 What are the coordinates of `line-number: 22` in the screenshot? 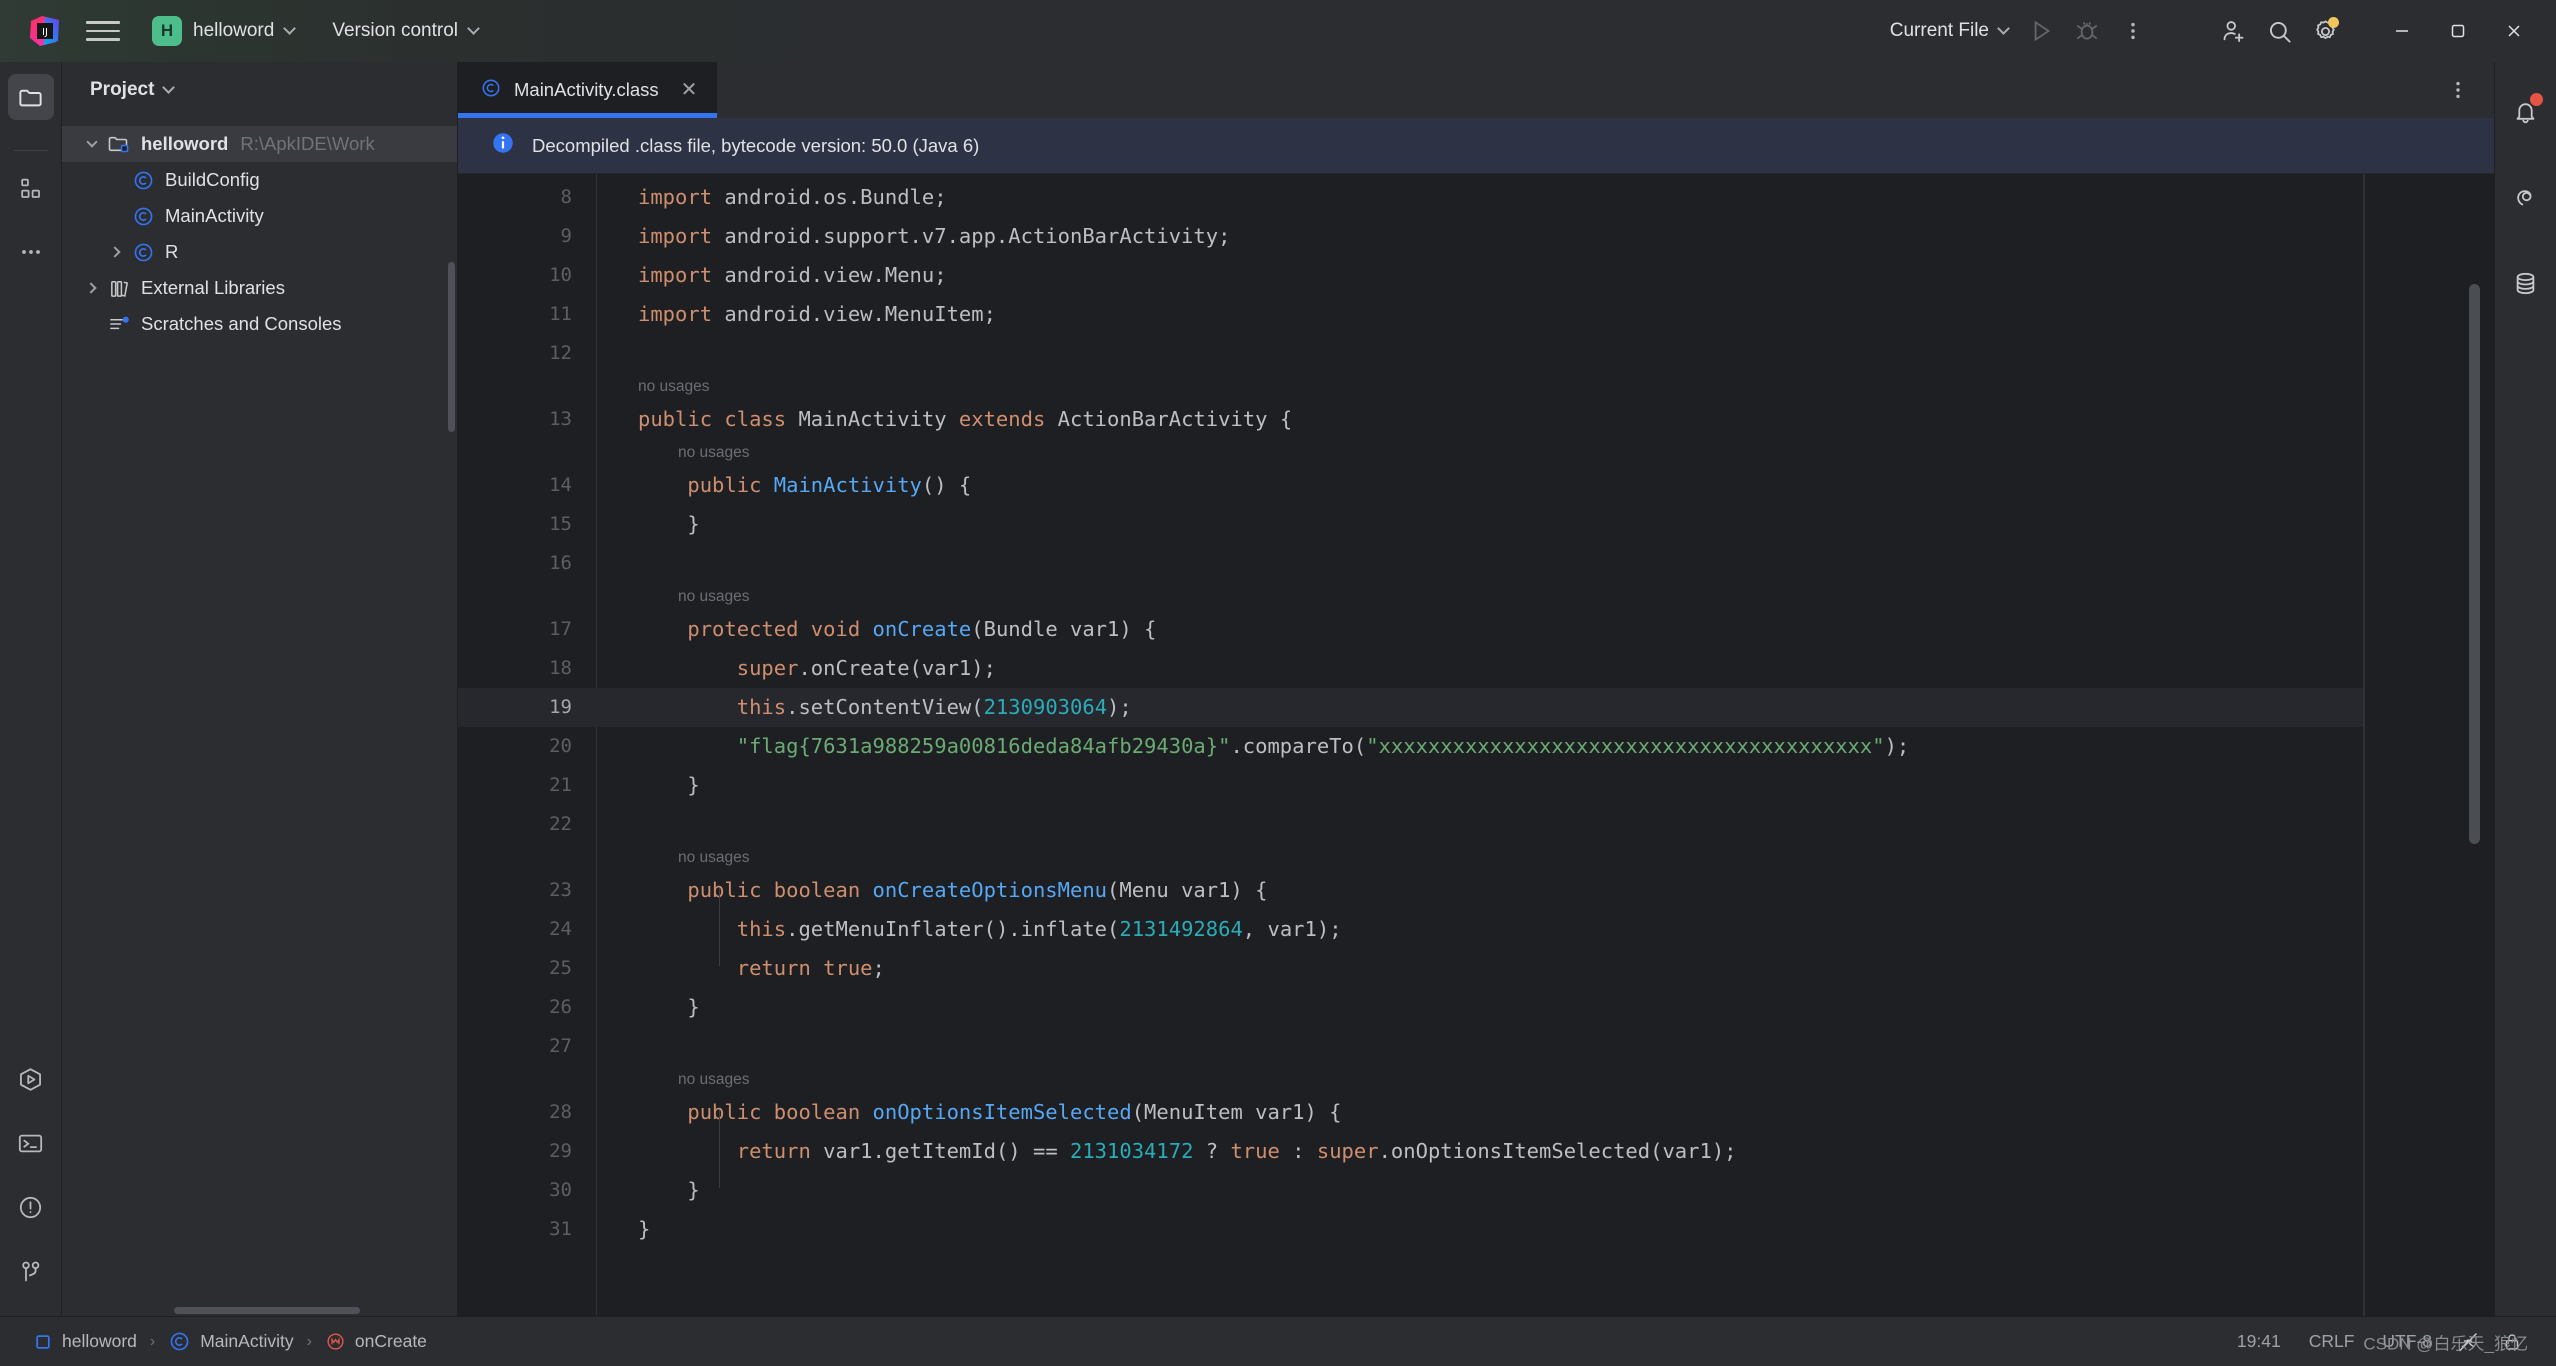 It's located at (560, 824).